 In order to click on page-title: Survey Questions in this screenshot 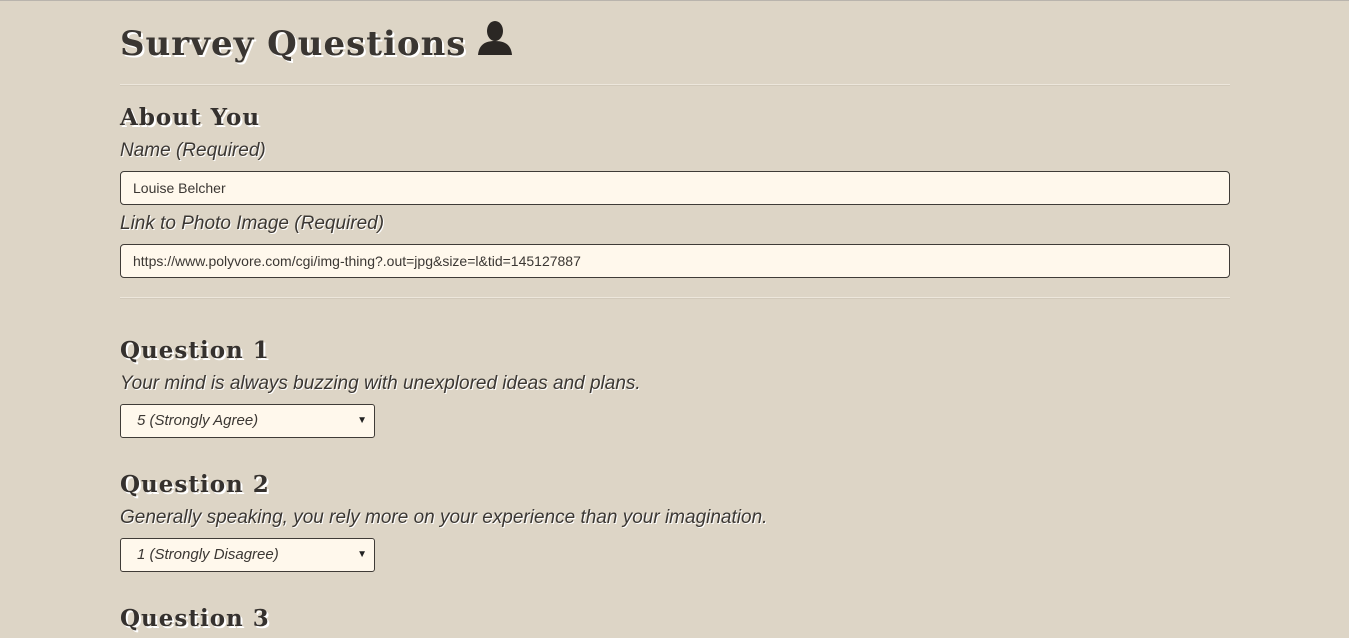, I will do `click(317, 44)`.